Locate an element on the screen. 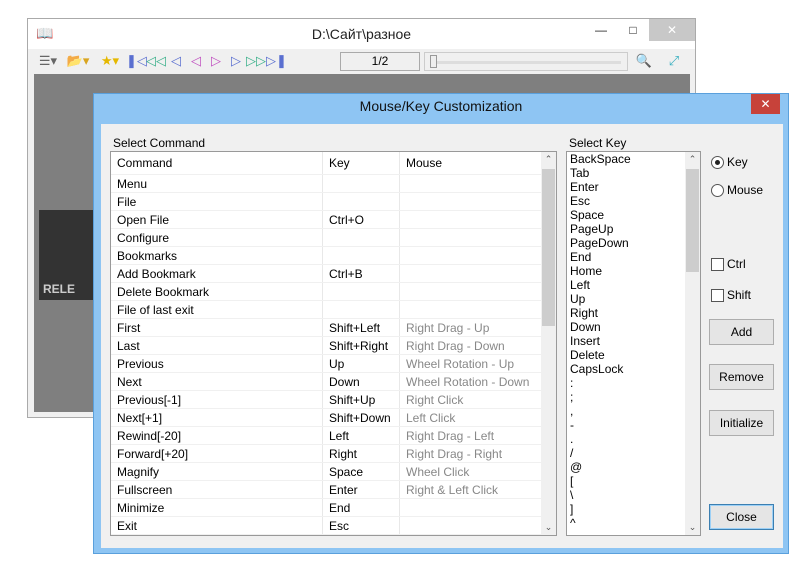 The image size is (807, 570). key-list-item: CapsLock is located at coordinates (633, 369).